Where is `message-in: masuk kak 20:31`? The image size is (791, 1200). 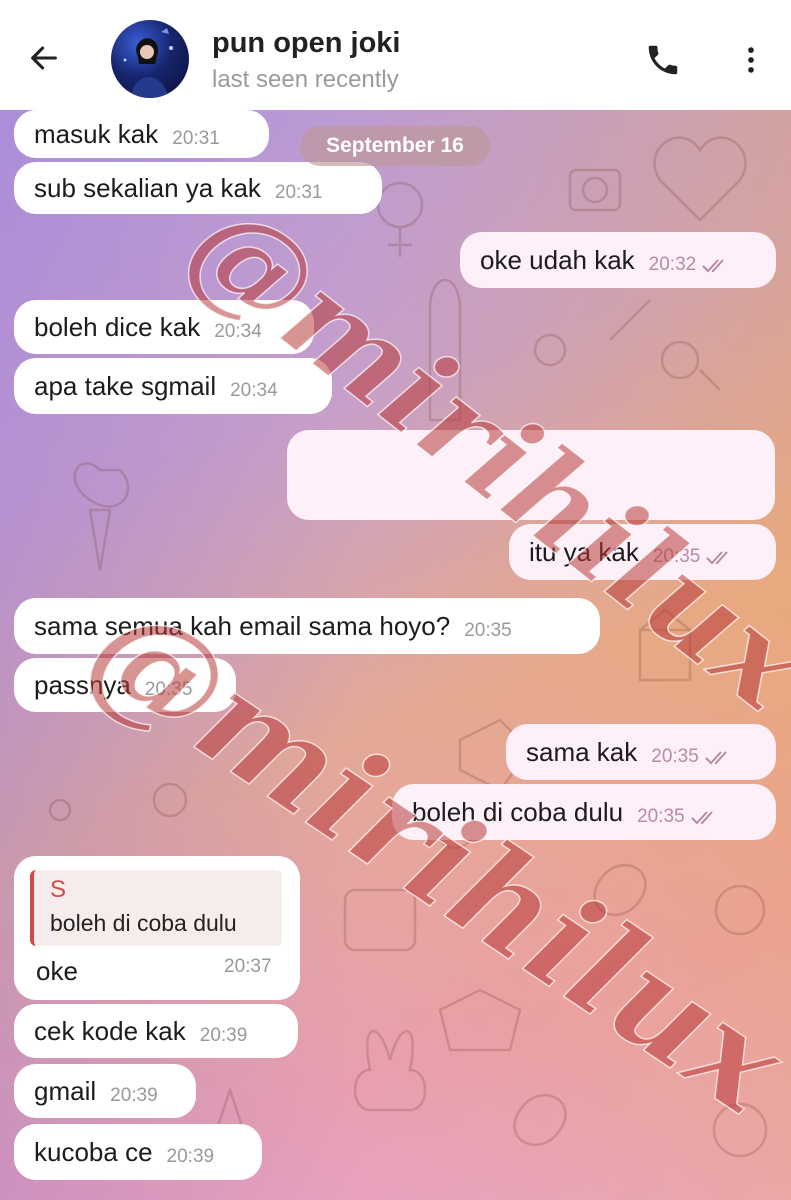 message-in: masuk kak 20:31 is located at coordinates (141, 134).